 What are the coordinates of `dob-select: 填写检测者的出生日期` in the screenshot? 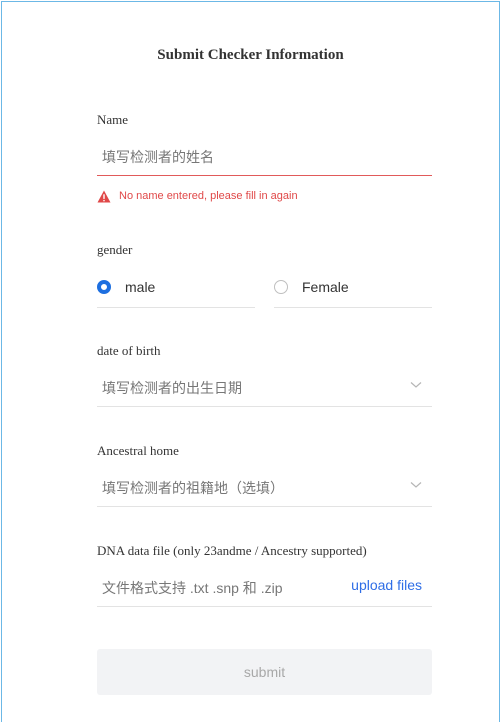 It's located at (264, 388).